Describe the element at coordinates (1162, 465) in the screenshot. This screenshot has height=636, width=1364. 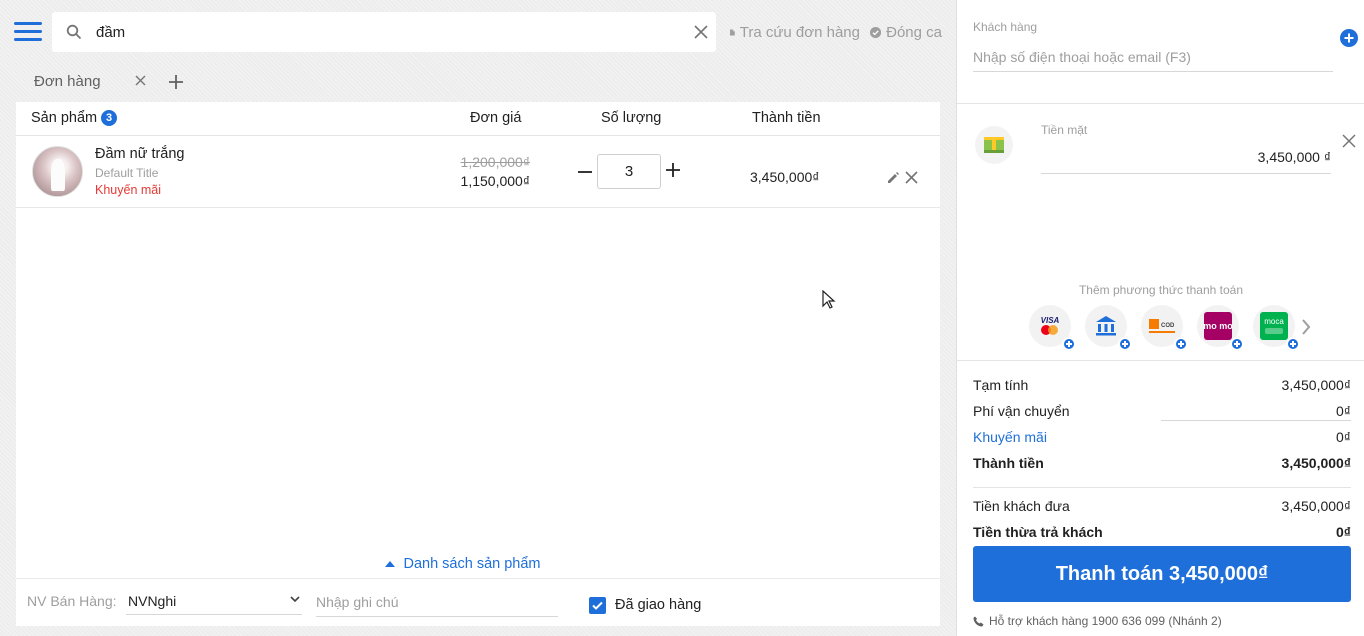
I see `total-row: Thành tiền 3,450,000₫` at that location.